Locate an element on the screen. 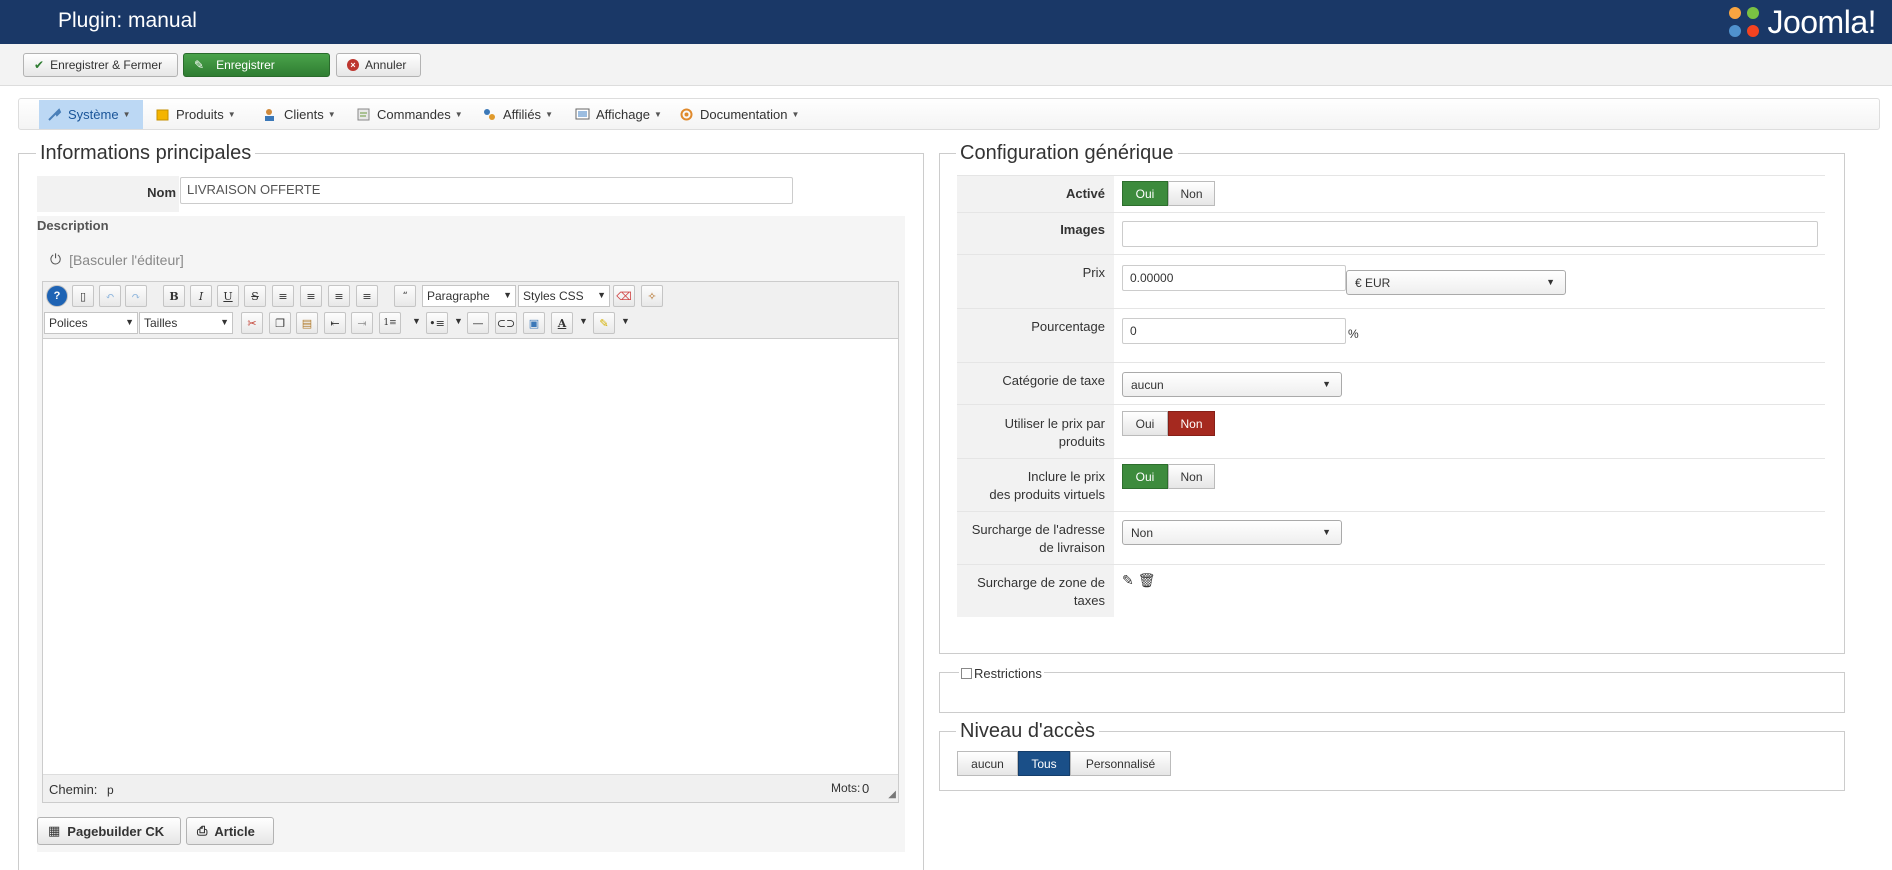 The image size is (1892, 870). menu-produits: Produits ▼ is located at coordinates (195, 114).